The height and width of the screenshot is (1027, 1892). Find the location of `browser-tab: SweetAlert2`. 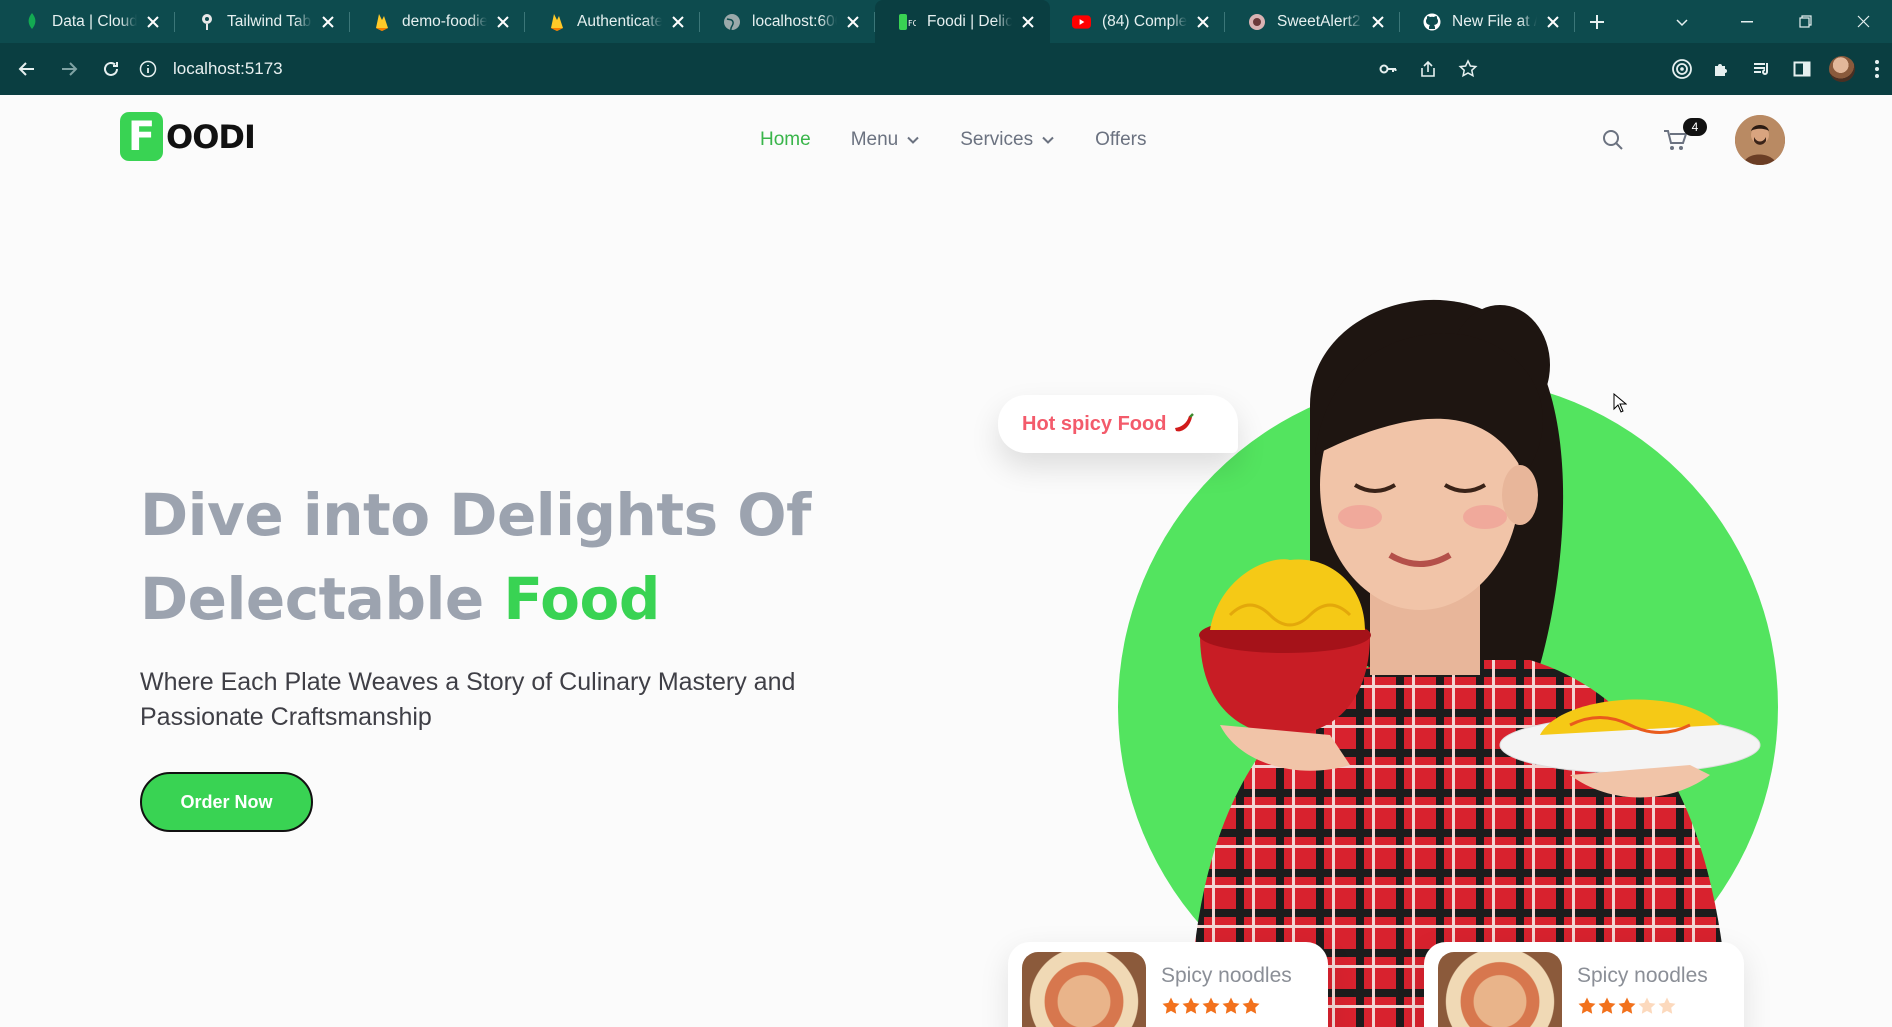

browser-tab: SweetAlert2 is located at coordinates (1312, 21).